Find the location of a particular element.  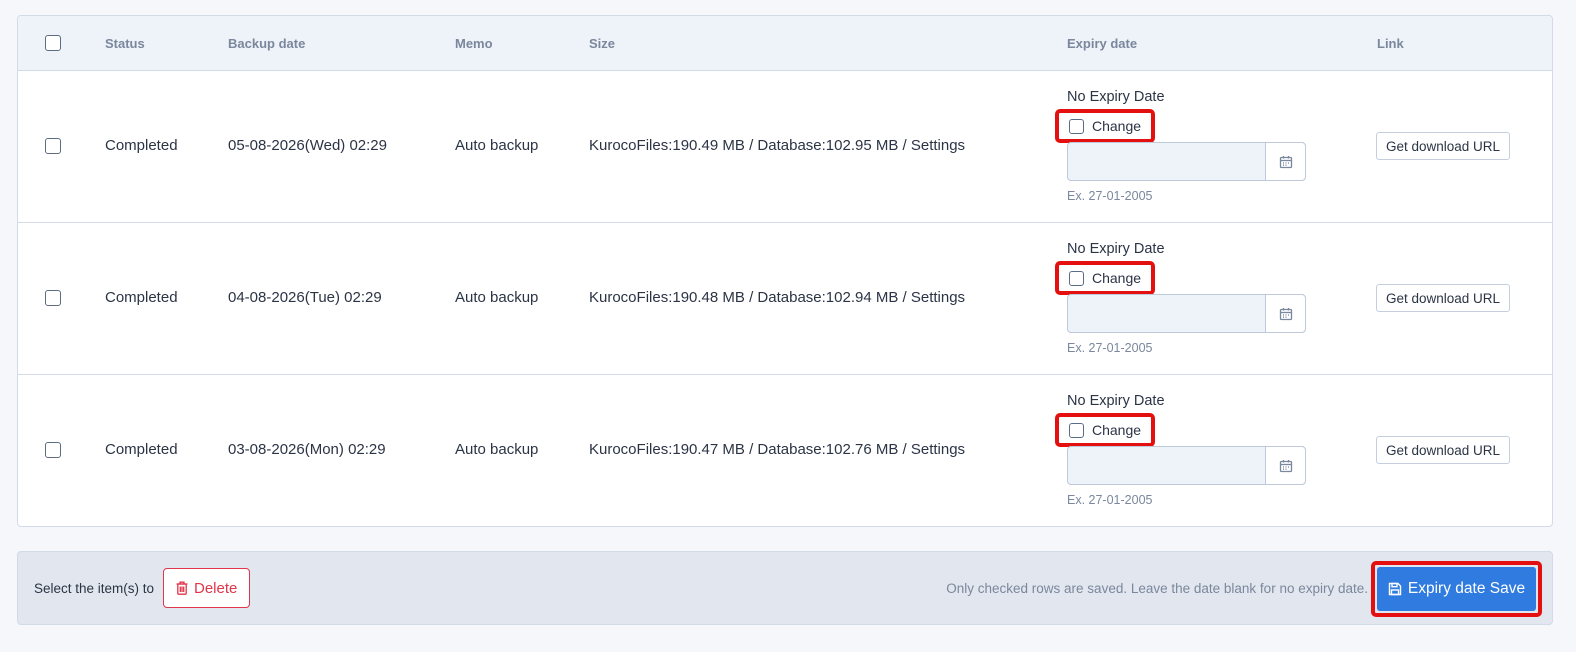

header-link: Link is located at coordinates (1390, 43).